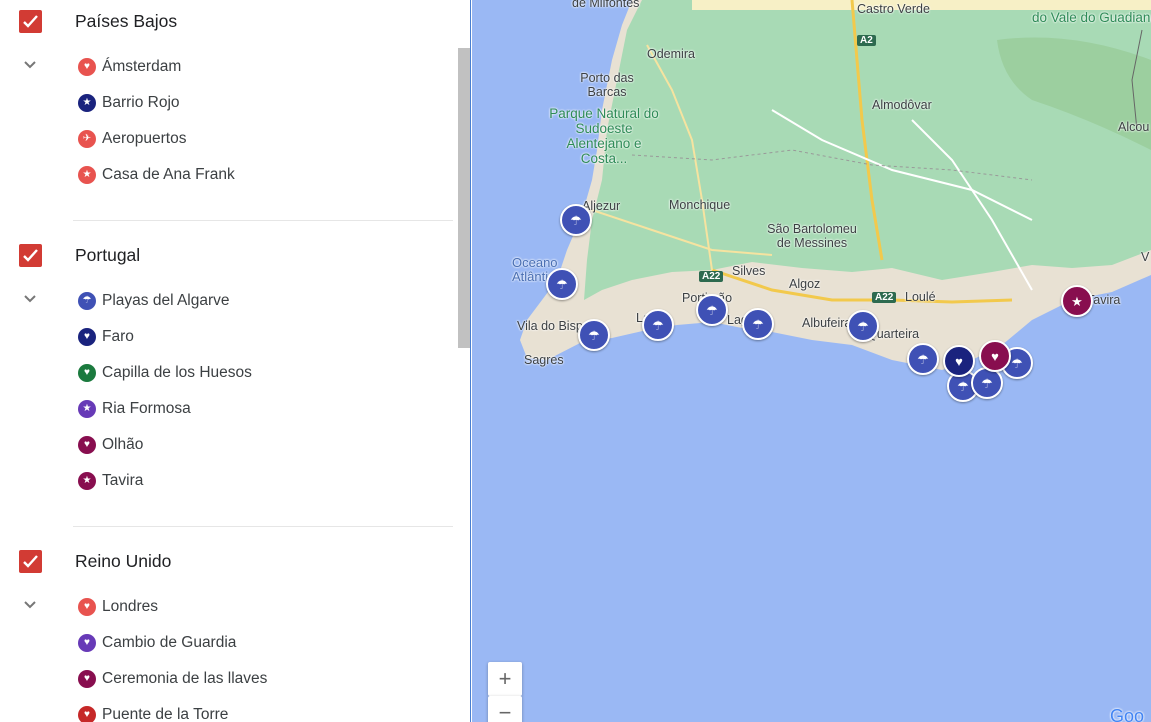 This screenshot has height=722, width=1151. What do you see at coordinates (1134, 127) in the screenshot?
I see `place-label: Alcou` at bounding box center [1134, 127].